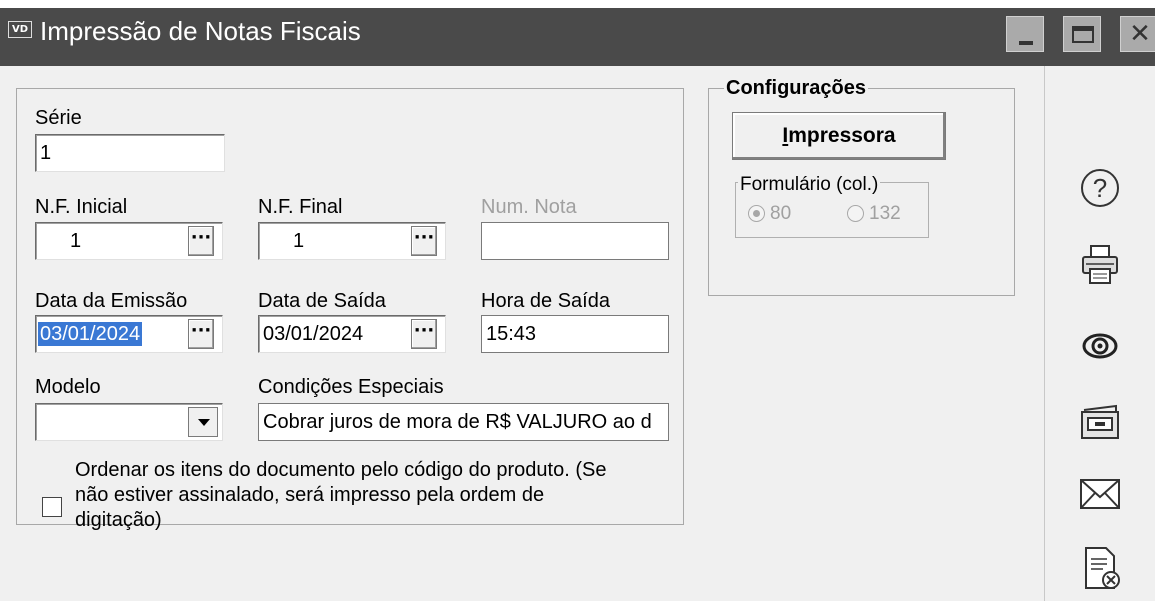 This screenshot has width=1155, height=601. I want to click on minimize-button, so click(1025, 34).